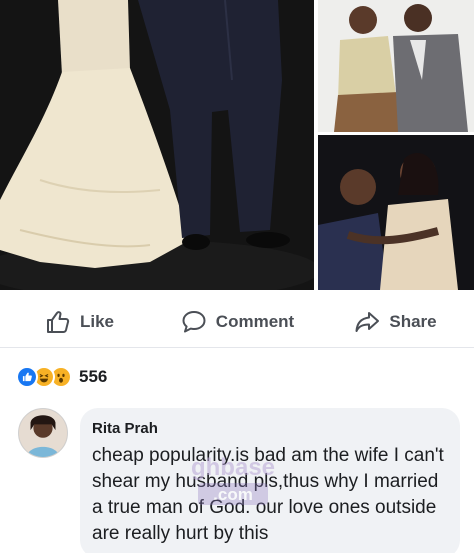  I want to click on couple-photo-top, so click(396, 66).